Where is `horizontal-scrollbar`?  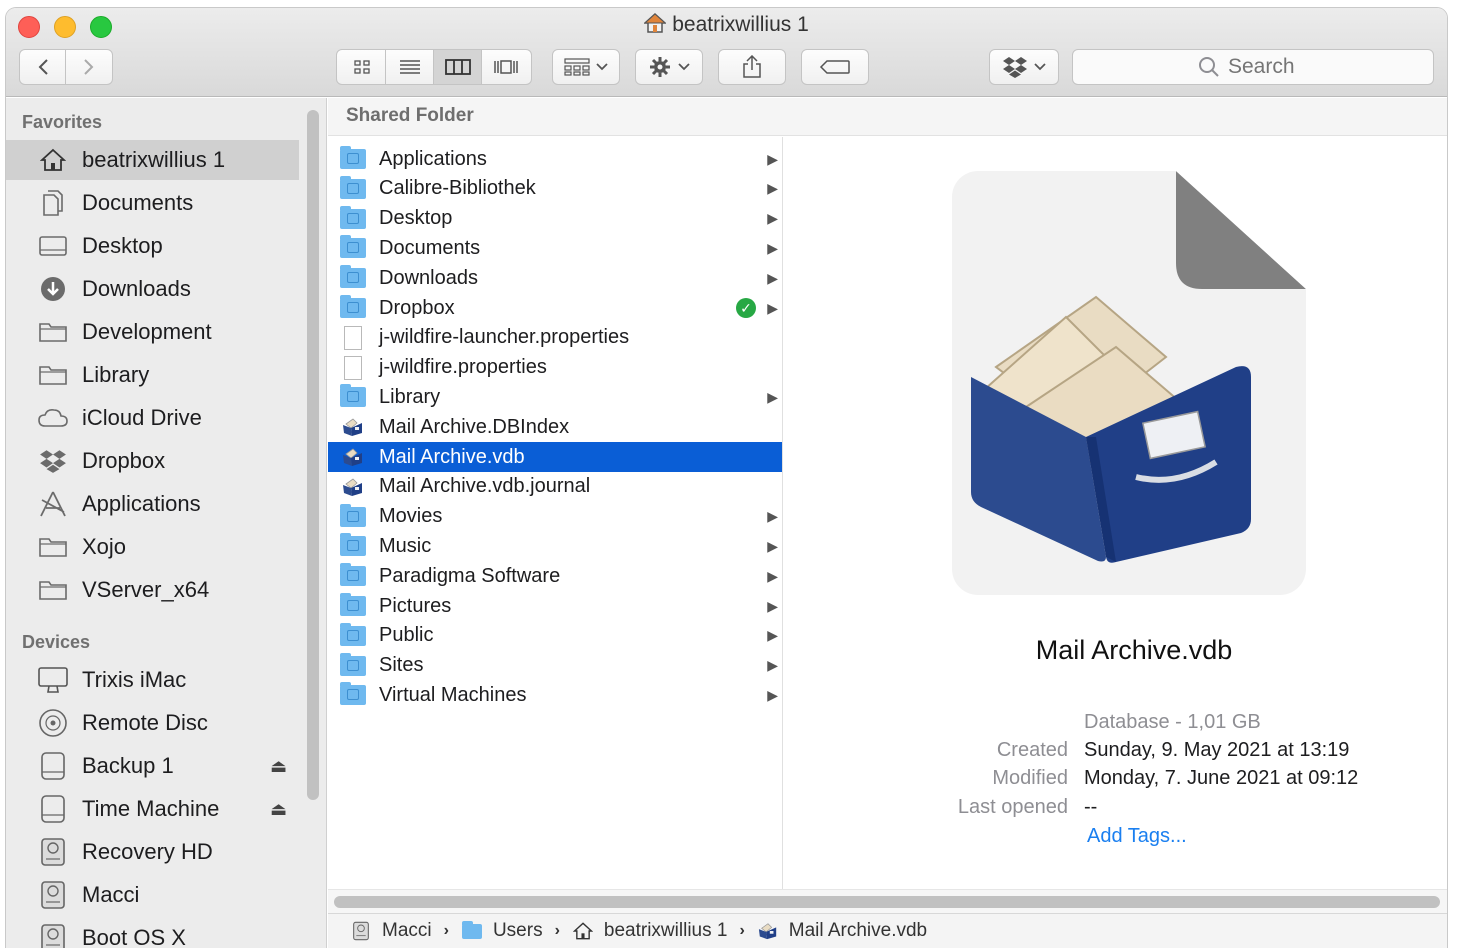 horizontal-scrollbar is located at coordinates (887, 901).